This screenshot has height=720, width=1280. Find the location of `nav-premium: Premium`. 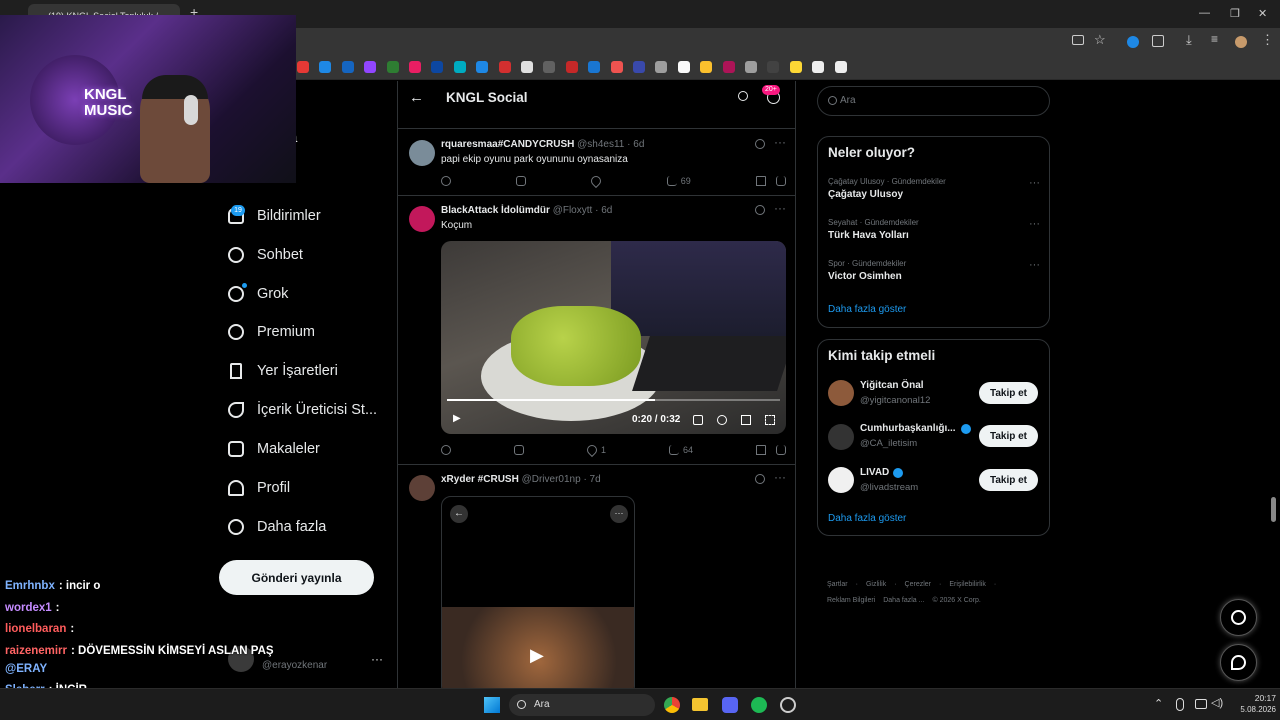

nav-premium: Premium is located at coordinates (271, 332).